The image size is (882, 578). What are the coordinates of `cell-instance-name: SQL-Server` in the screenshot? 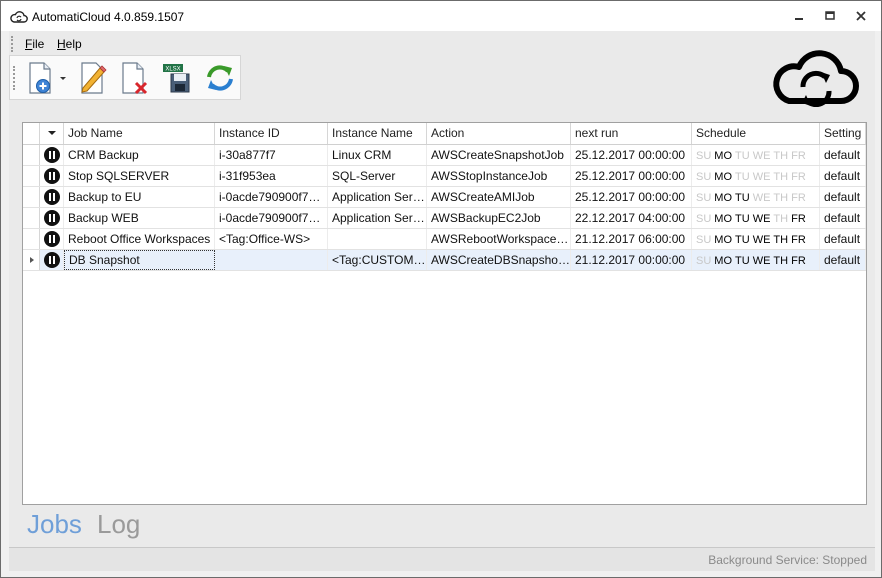 It's located at (377, 176).